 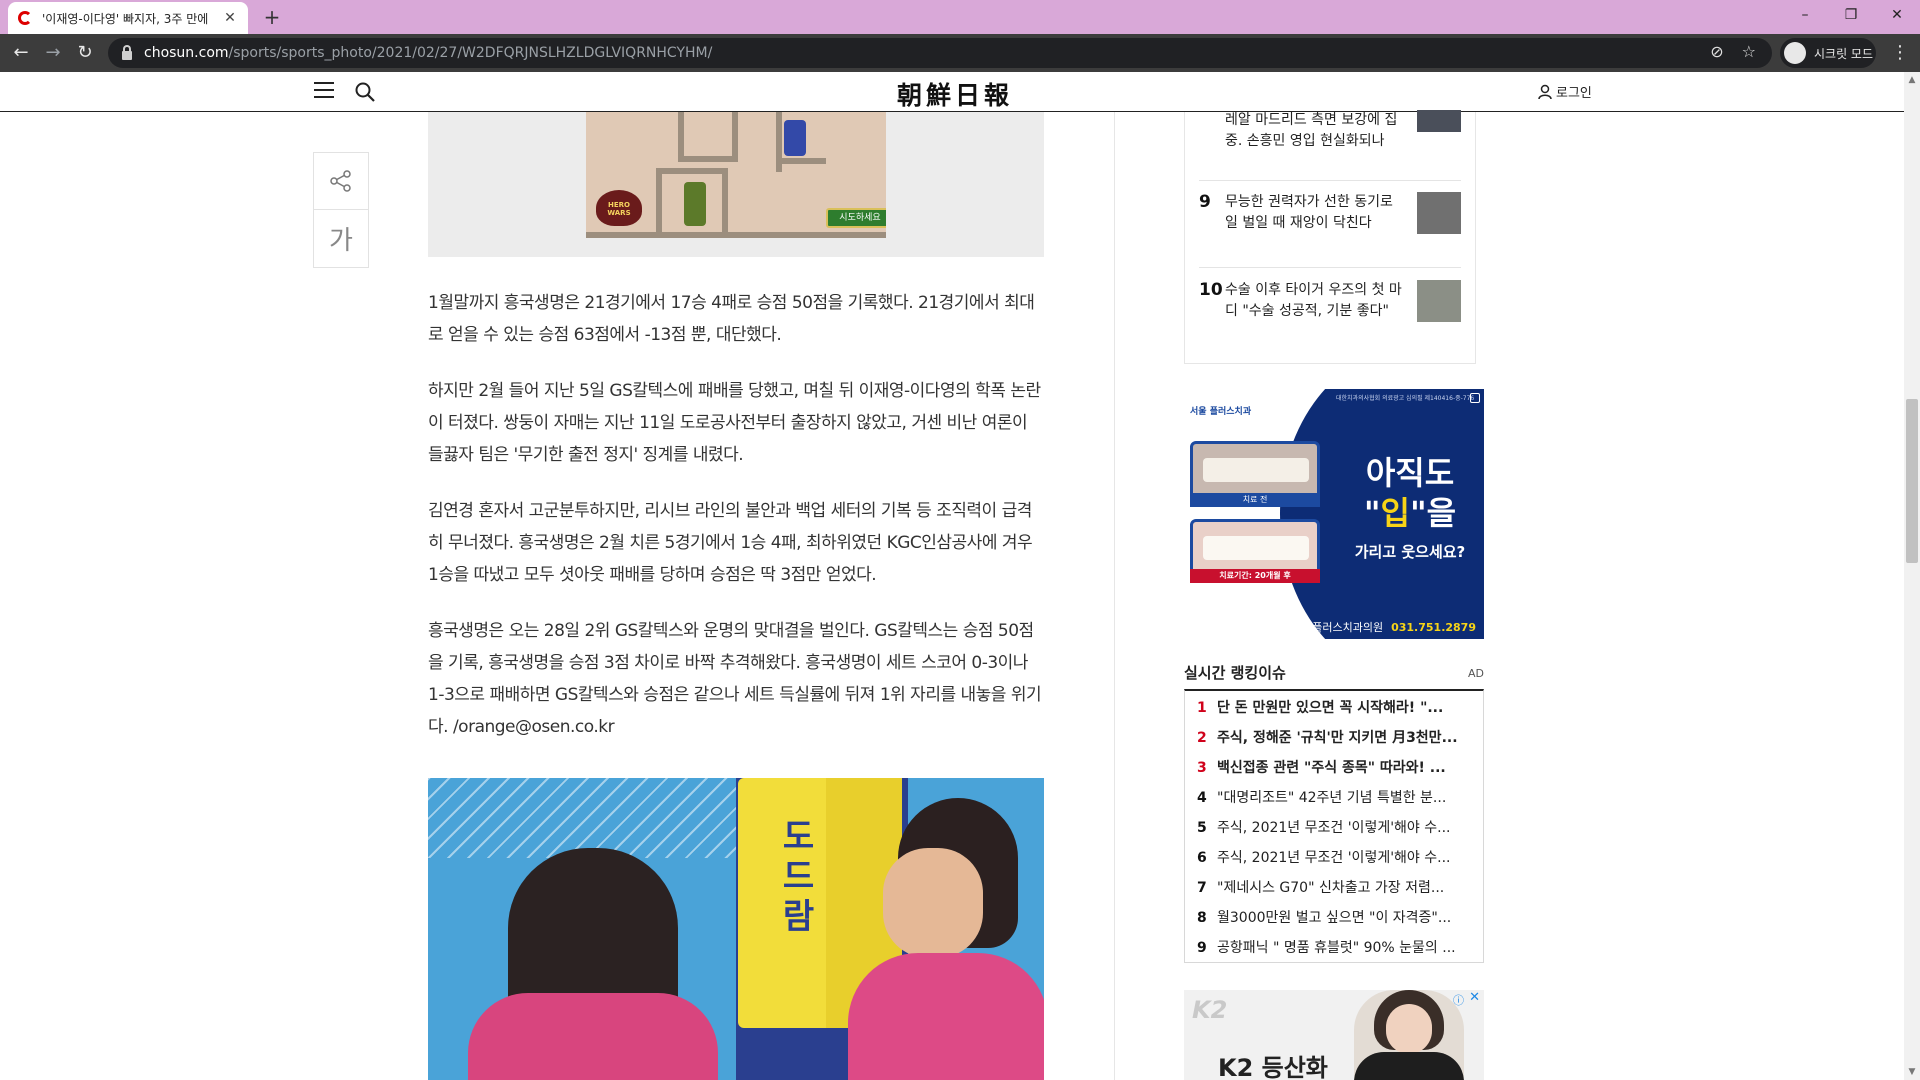 What do you see at coordinates (1311, 130) in the screenshot?
I see `news-headline: 레알 마드리드 측면 보강에 집중. 손흥민 영입 현실화되나` at bounding box center [1311, 130].